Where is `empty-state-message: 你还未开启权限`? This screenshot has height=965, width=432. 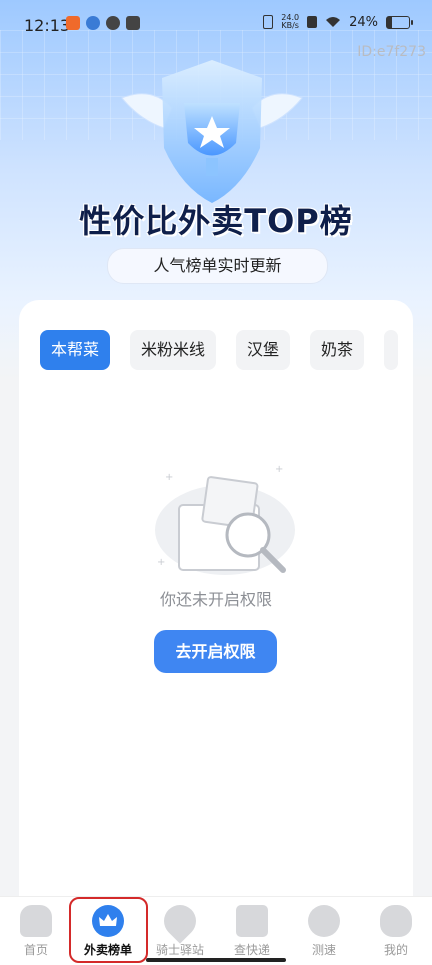
empty-state-message: 你还未开启权限 is located at coordinates (215, 599).